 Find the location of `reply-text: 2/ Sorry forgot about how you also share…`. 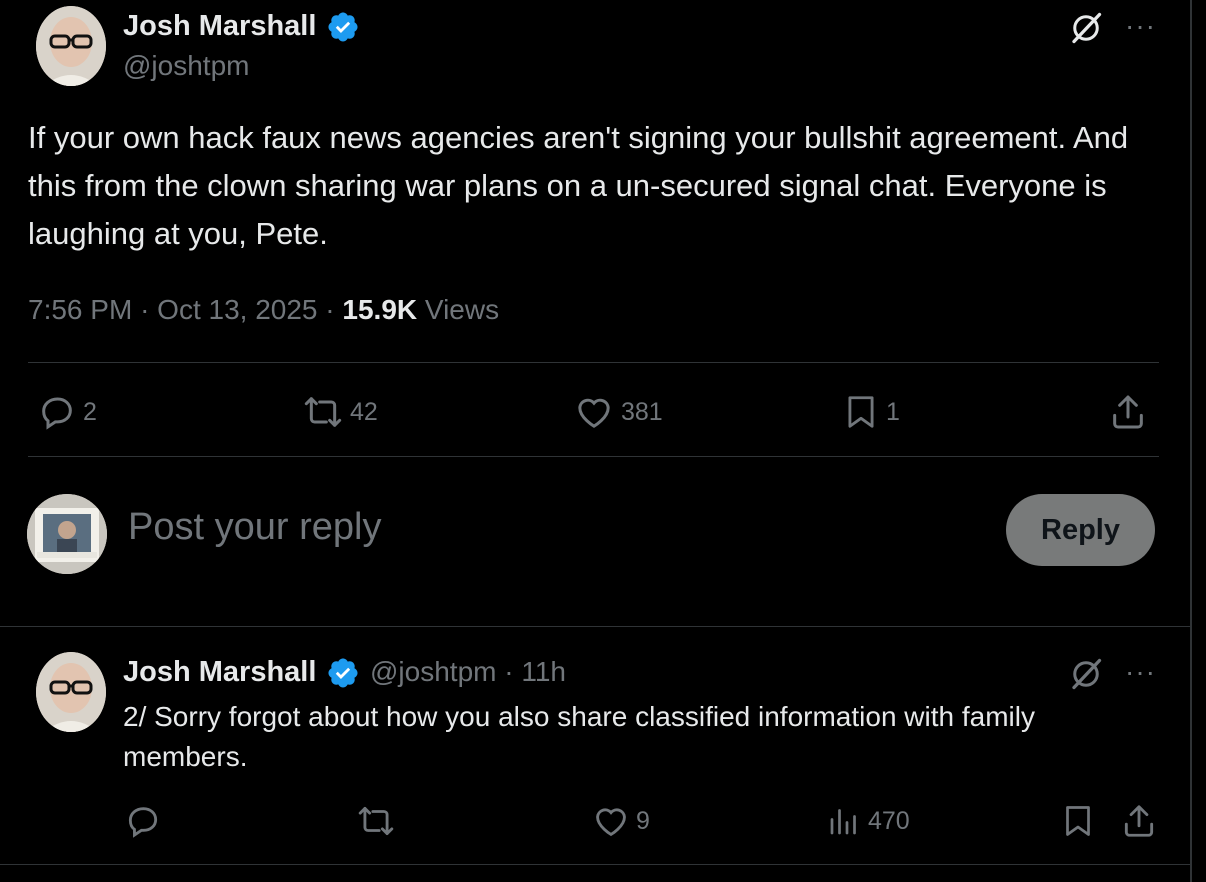

reply-text: 2/ Sorry forgot about how you also share… is located at coordinates (579, 736).